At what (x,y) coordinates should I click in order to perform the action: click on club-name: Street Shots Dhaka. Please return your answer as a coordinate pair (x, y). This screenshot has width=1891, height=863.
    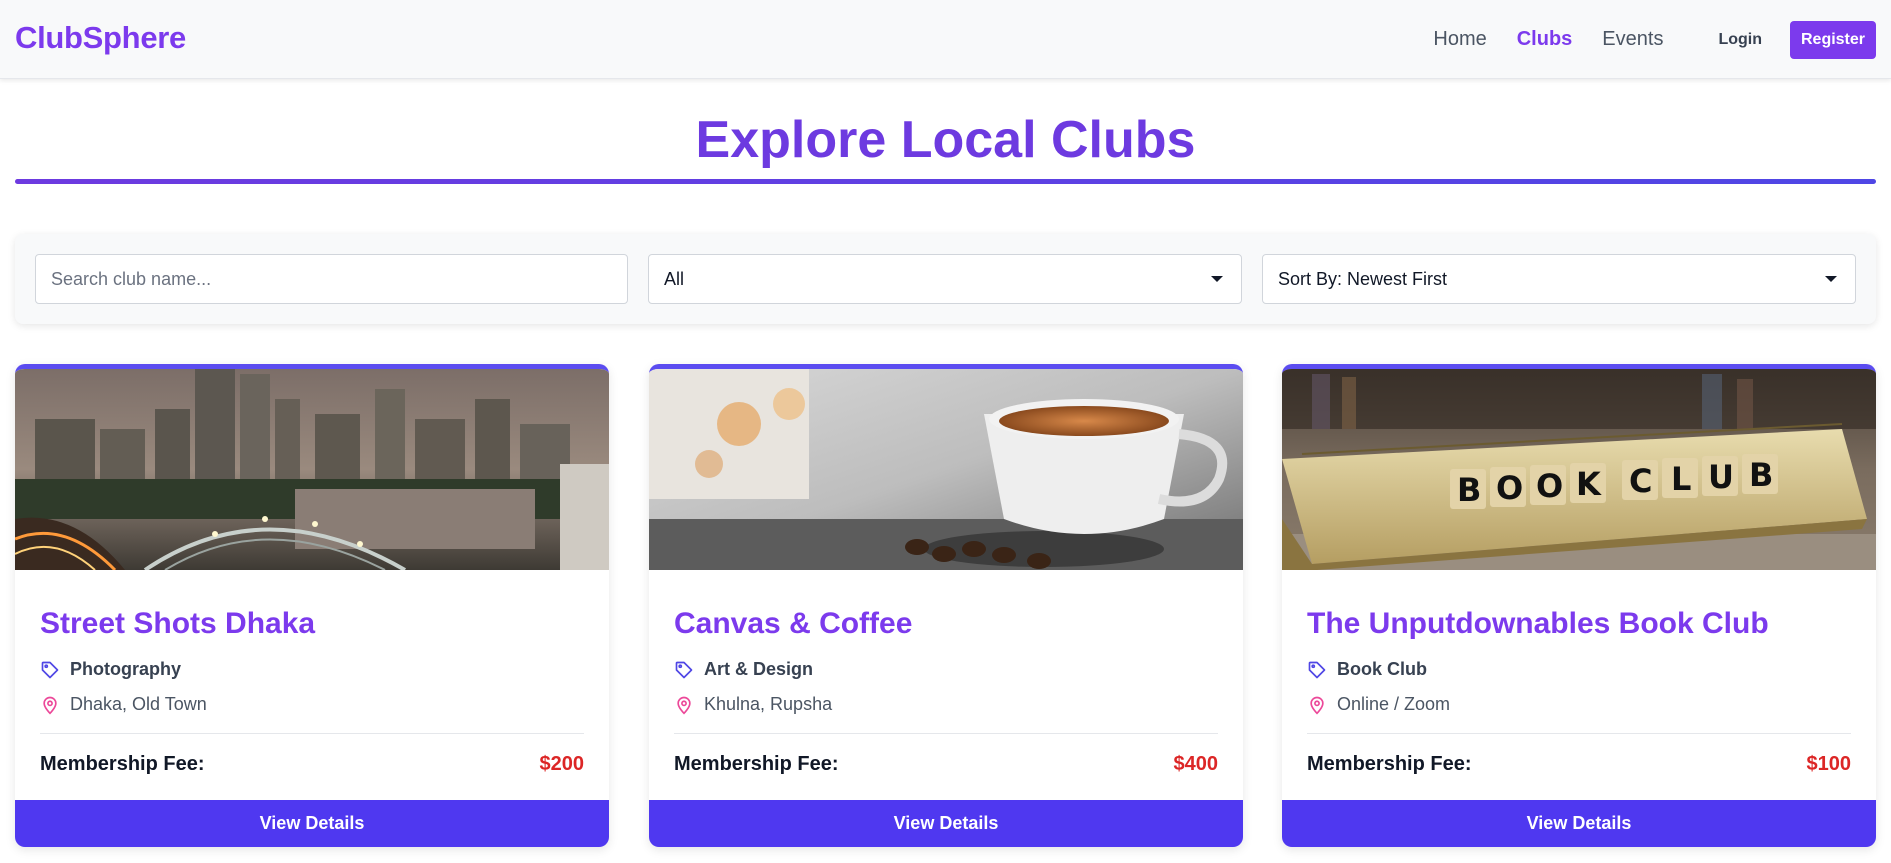
    Looking at the image, I should click on (177, 624).